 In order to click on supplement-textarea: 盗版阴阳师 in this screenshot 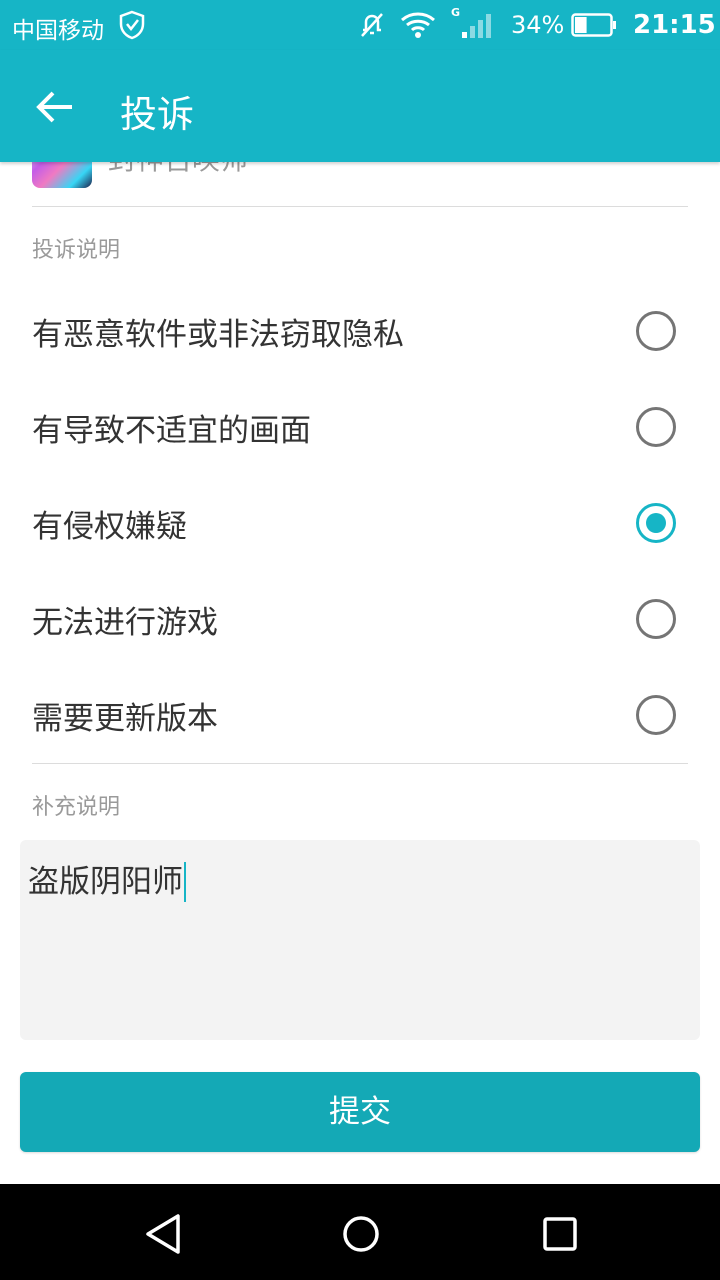, I will do `click(360, 940)`.